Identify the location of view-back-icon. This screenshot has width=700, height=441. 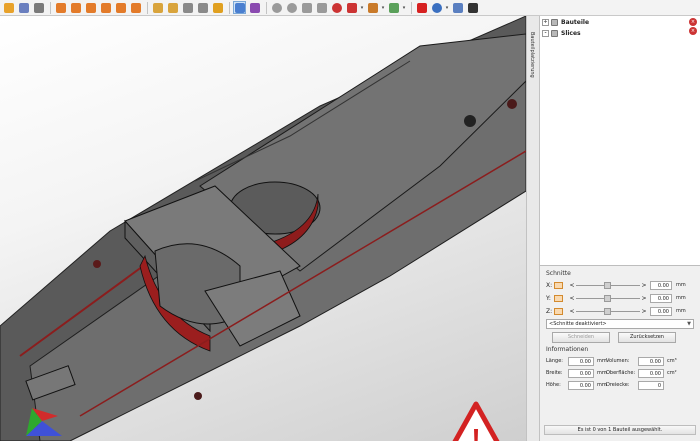
(75, 7).